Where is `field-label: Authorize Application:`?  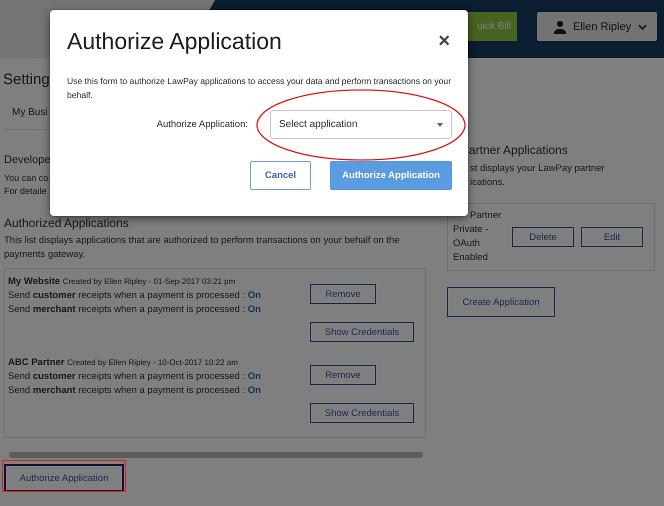
field-label: Authorize Application: is located at coordinates (202, 124).